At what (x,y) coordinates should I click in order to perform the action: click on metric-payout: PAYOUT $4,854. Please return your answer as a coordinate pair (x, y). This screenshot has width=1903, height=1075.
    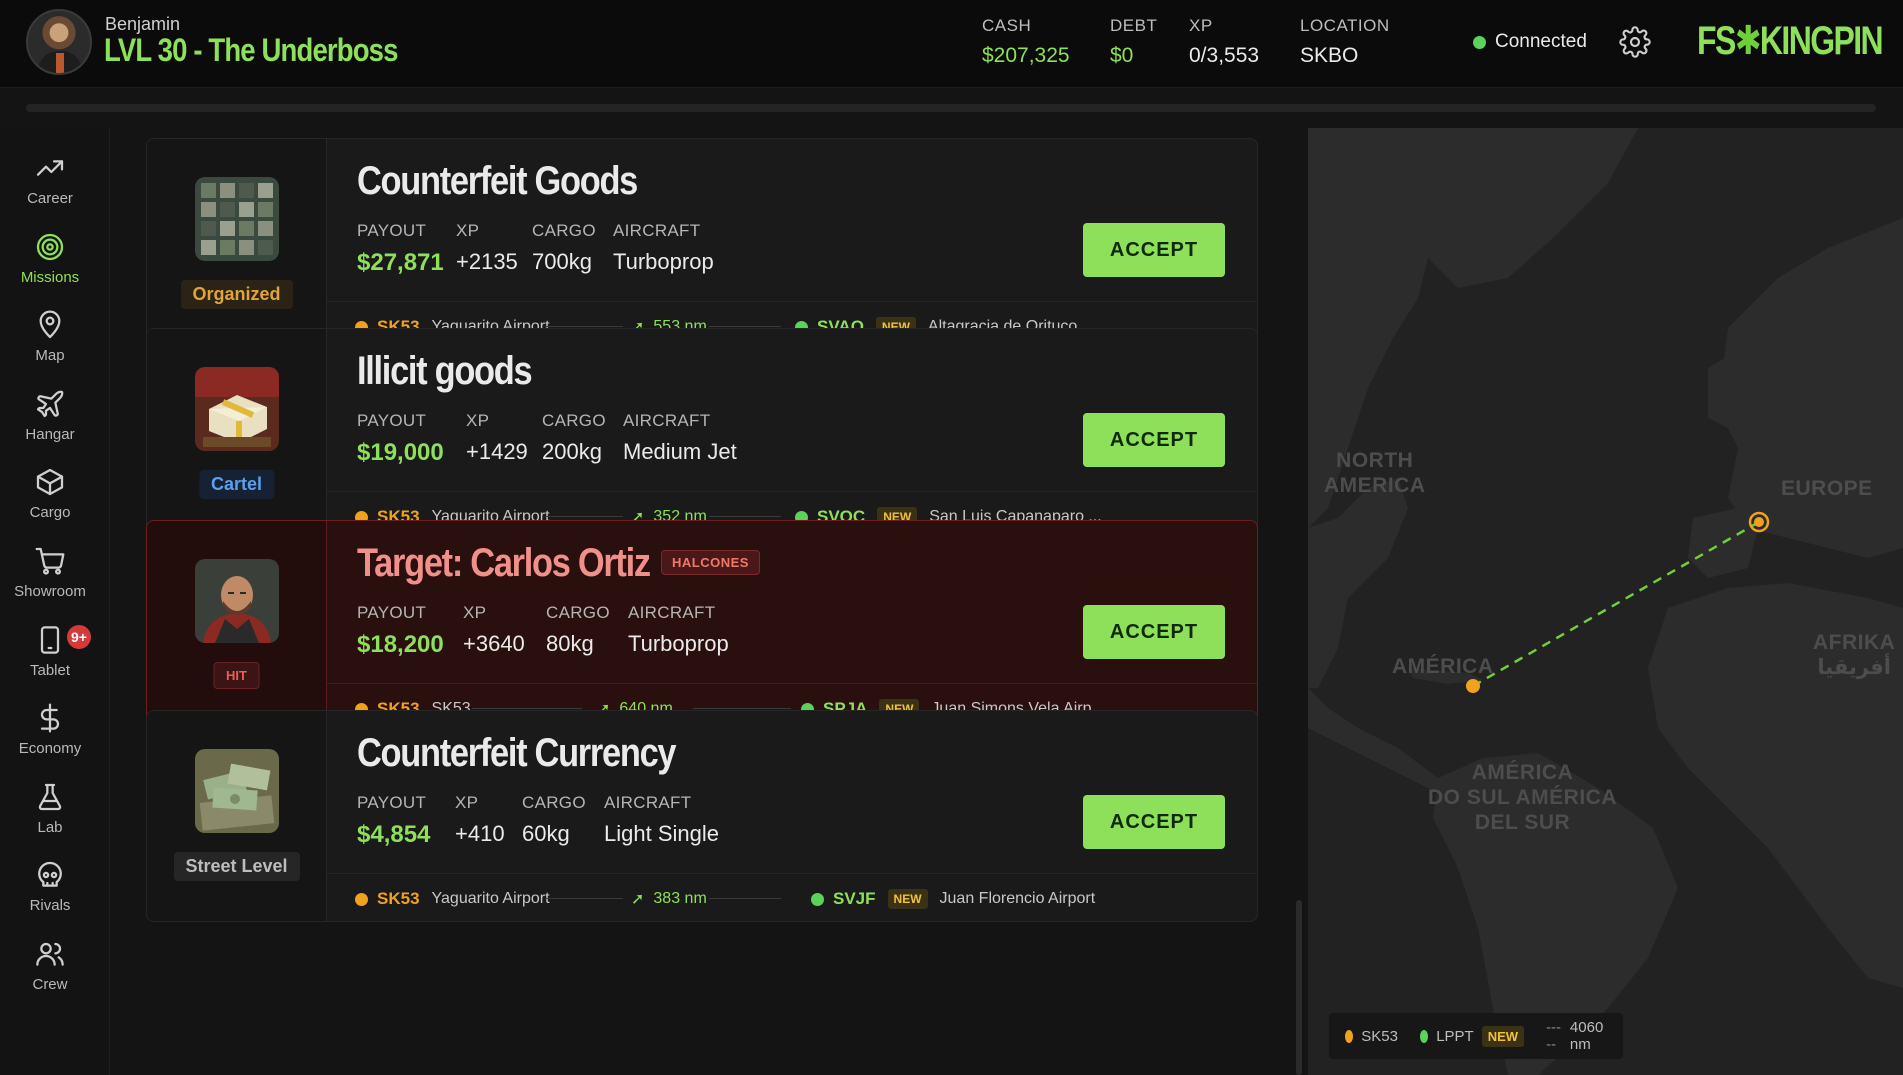
    Looking at the image, I should click on (393, 821).